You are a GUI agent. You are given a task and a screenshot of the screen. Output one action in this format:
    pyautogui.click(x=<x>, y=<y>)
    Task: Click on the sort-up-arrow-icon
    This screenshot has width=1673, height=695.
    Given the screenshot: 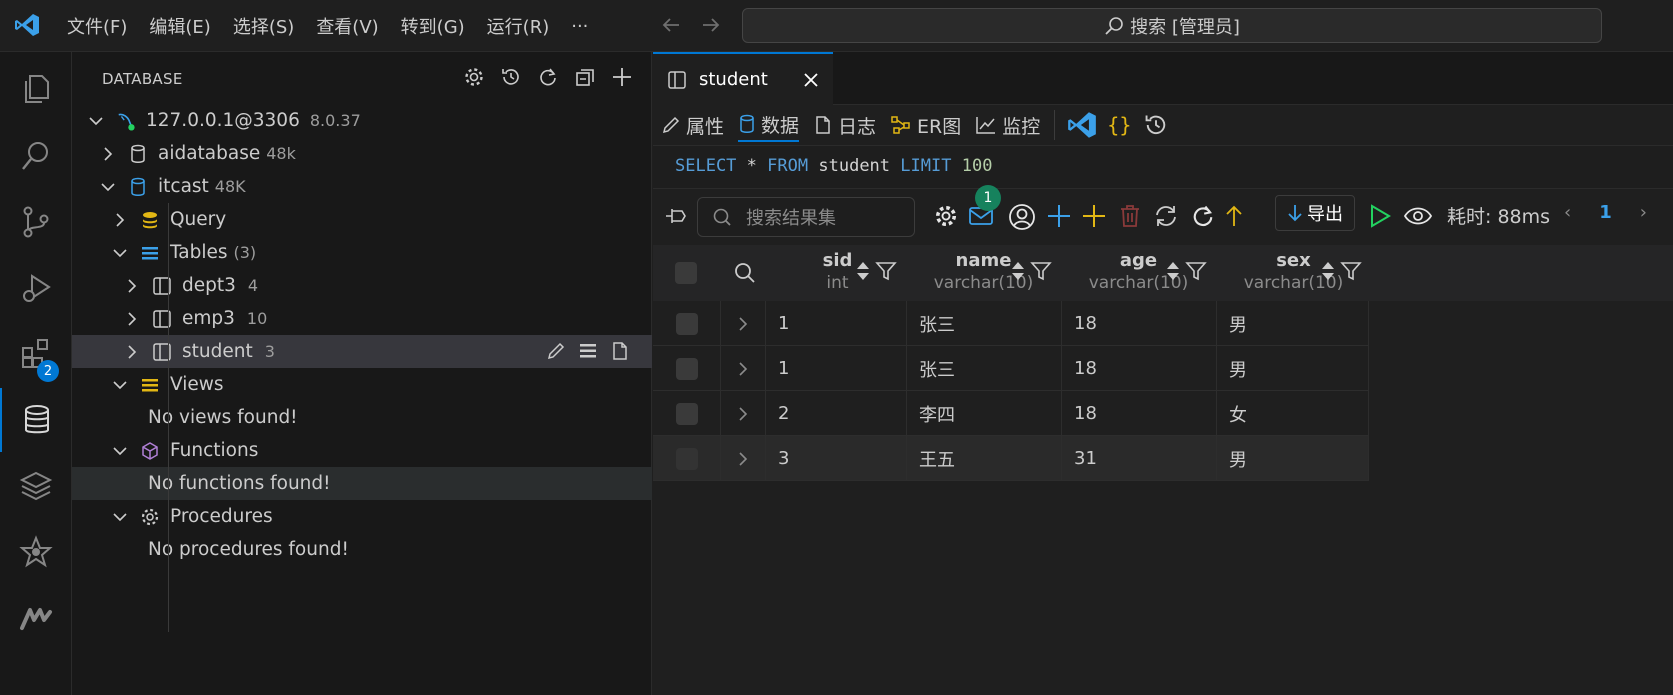 What is the action you would take?
    pyautogui.click(x=1234, y=216)
    